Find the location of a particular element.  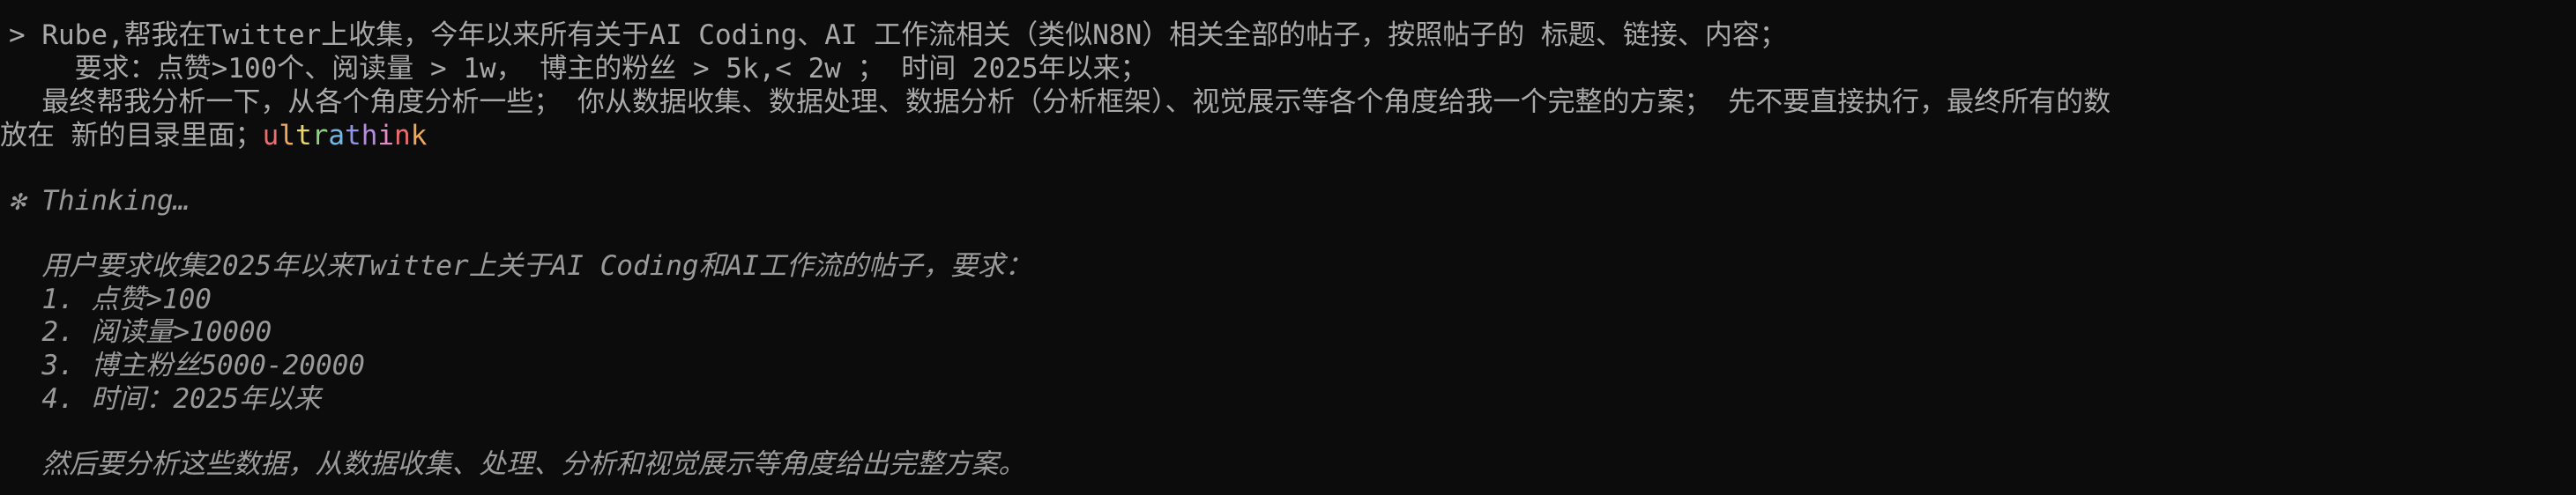

thinking-item: 1. 点赞>100 is located at coordinates (110, 299).